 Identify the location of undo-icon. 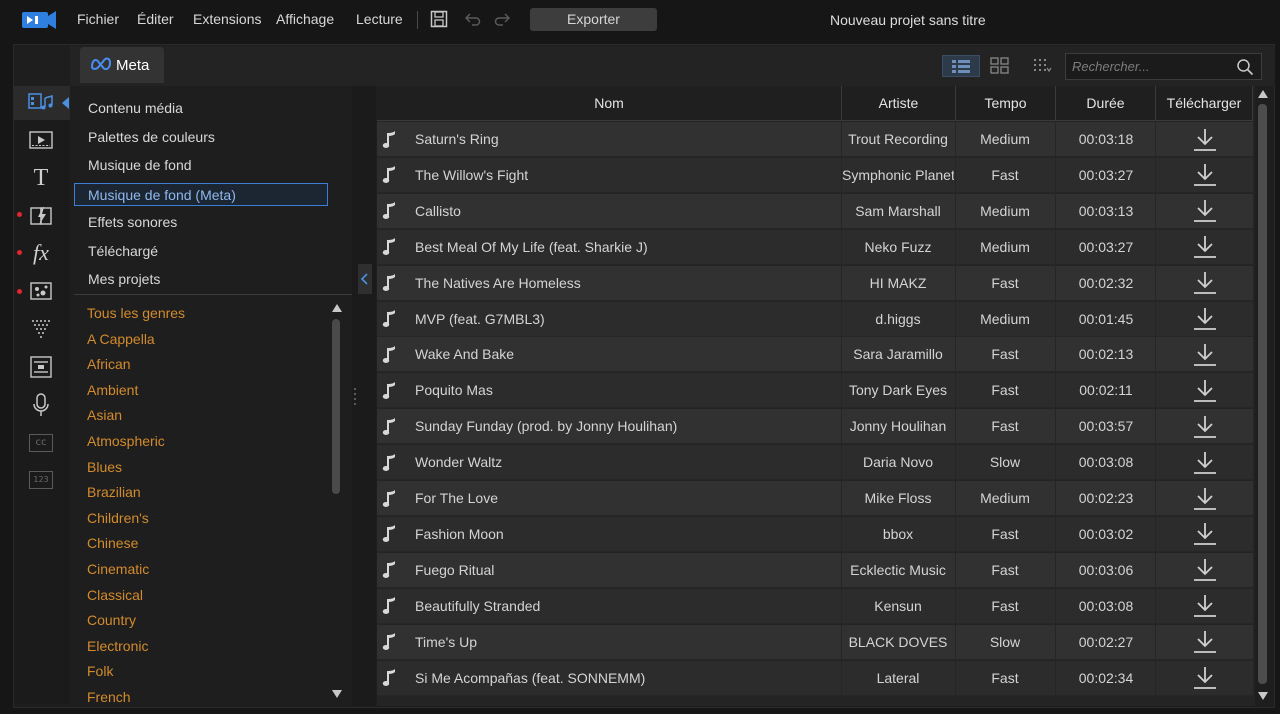
(472, 19).